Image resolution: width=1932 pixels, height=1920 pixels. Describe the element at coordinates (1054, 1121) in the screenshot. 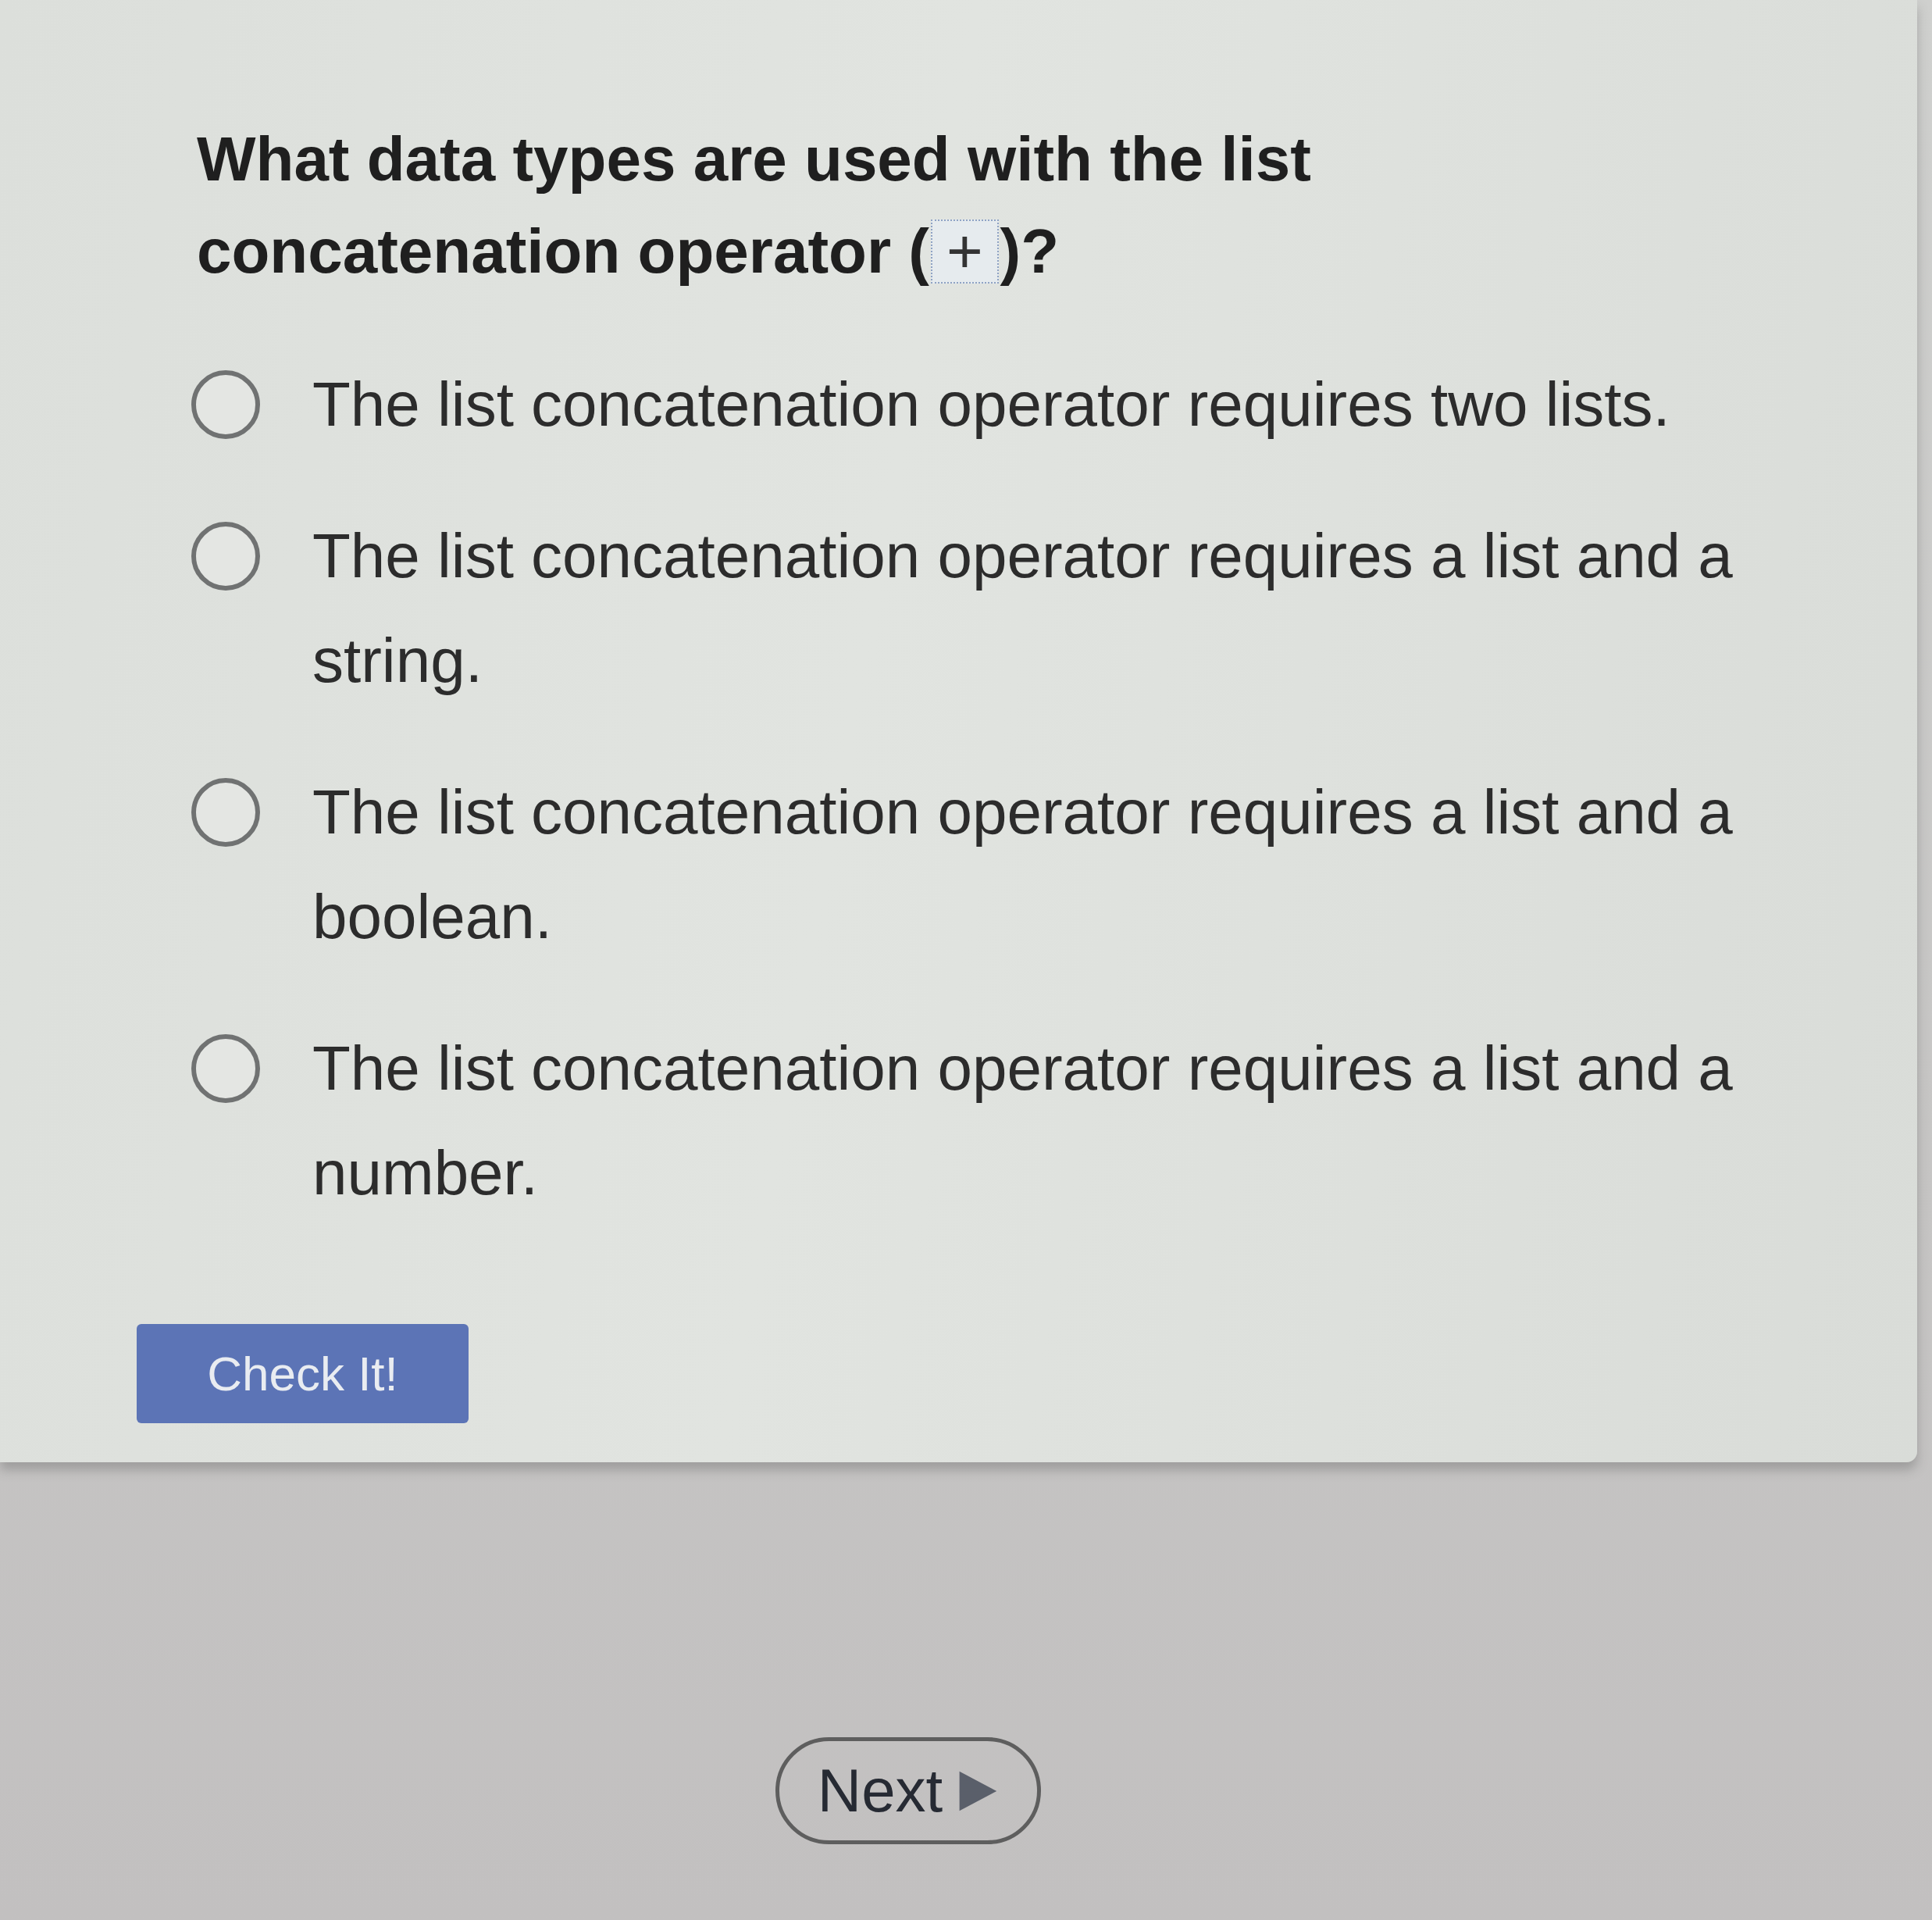

I see `option-text: The list concatenation operator requires a list and a number.` at that location.